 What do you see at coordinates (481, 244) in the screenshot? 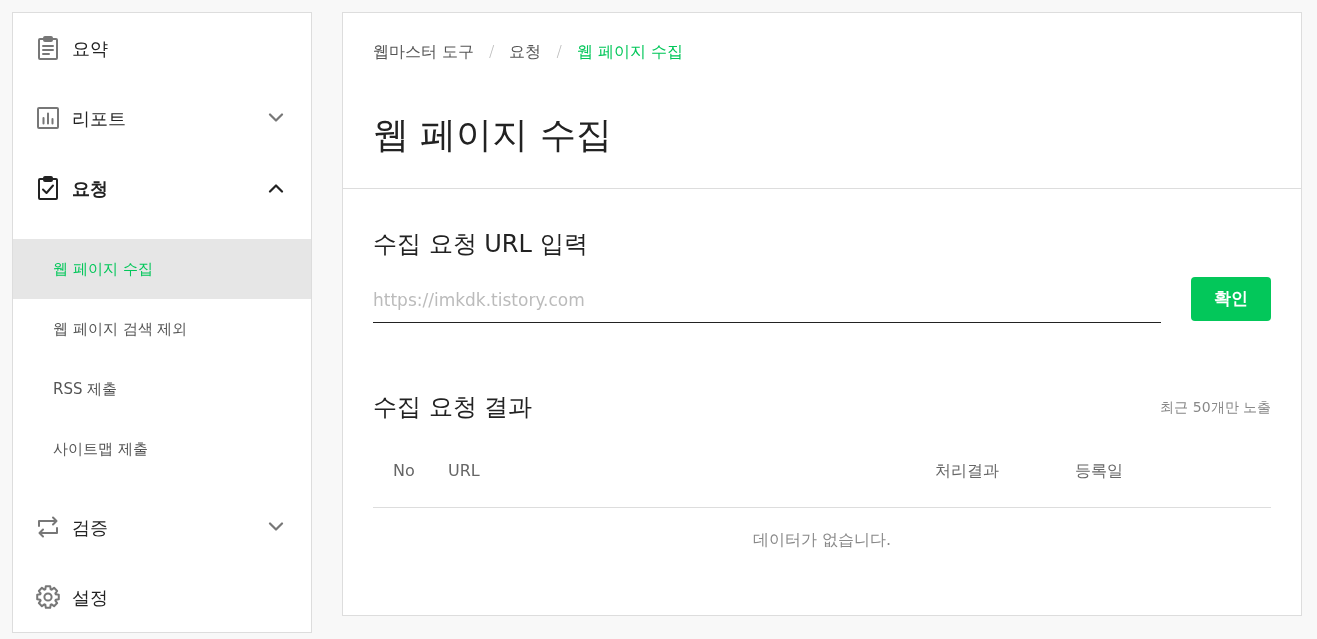
I see `section-heading: 수집 요청 URL 입력` at bounding box center [481, 244].